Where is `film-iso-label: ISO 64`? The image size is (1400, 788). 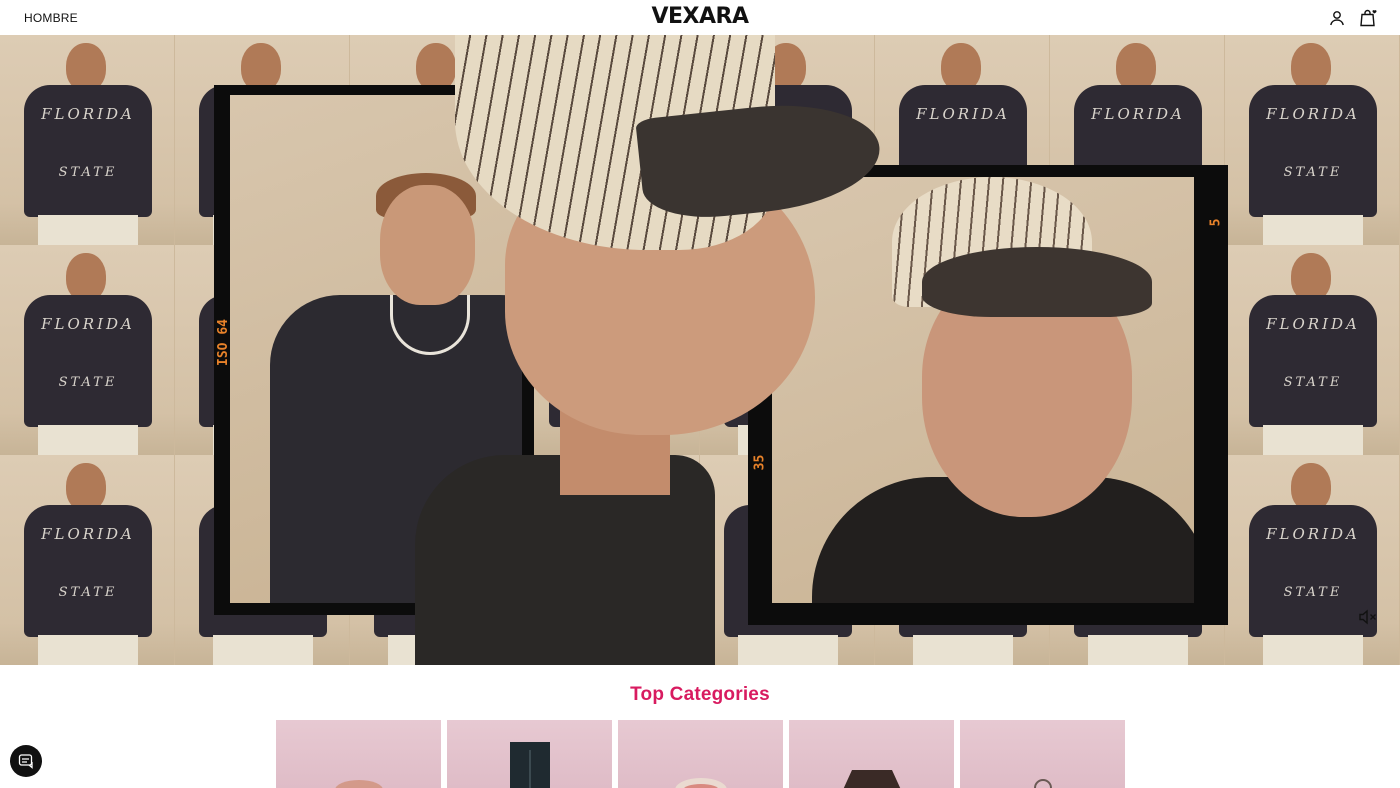
film-iso-label: ISO 64 is located at coordinates (223, 342).